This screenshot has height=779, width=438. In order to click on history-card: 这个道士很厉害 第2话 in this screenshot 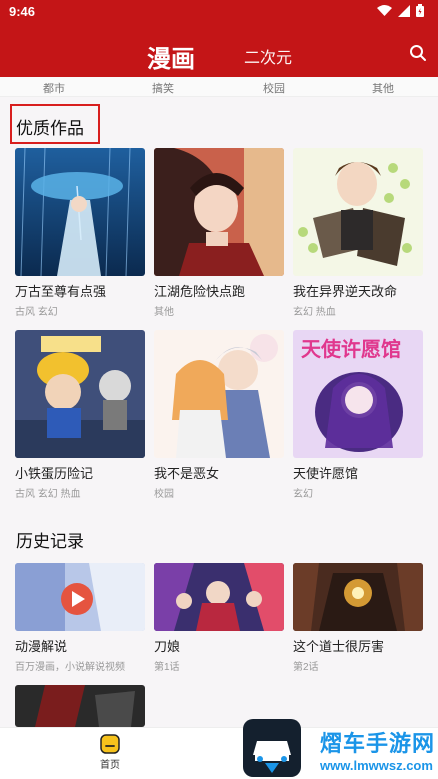, I will do `click(358, 618)`.